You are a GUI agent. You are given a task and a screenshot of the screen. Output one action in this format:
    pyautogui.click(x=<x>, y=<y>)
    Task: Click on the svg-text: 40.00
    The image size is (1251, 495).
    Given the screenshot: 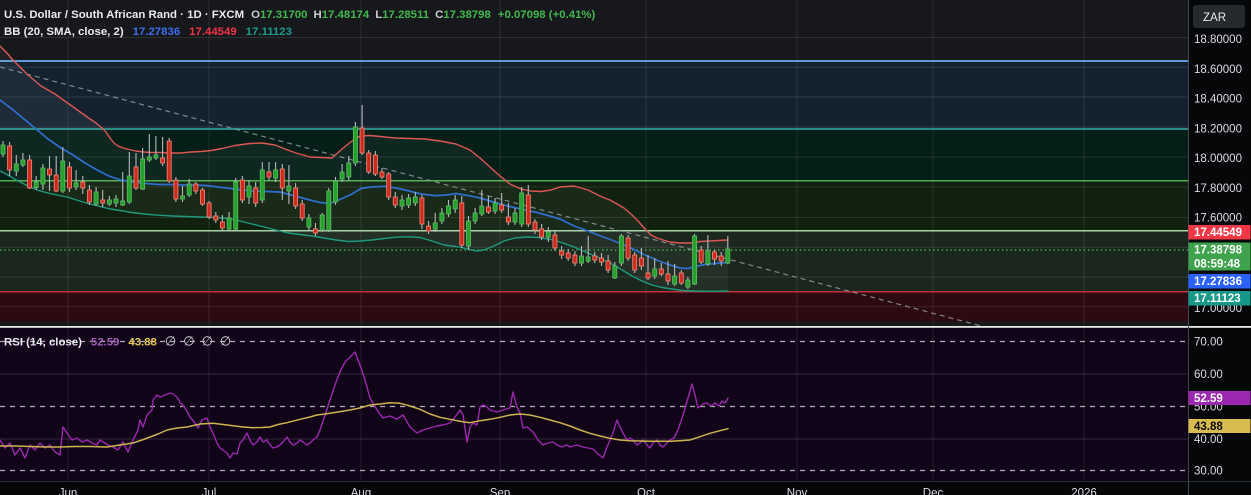 What is the action you would take?
    pyautogui.click(x=1208, y=440)
    